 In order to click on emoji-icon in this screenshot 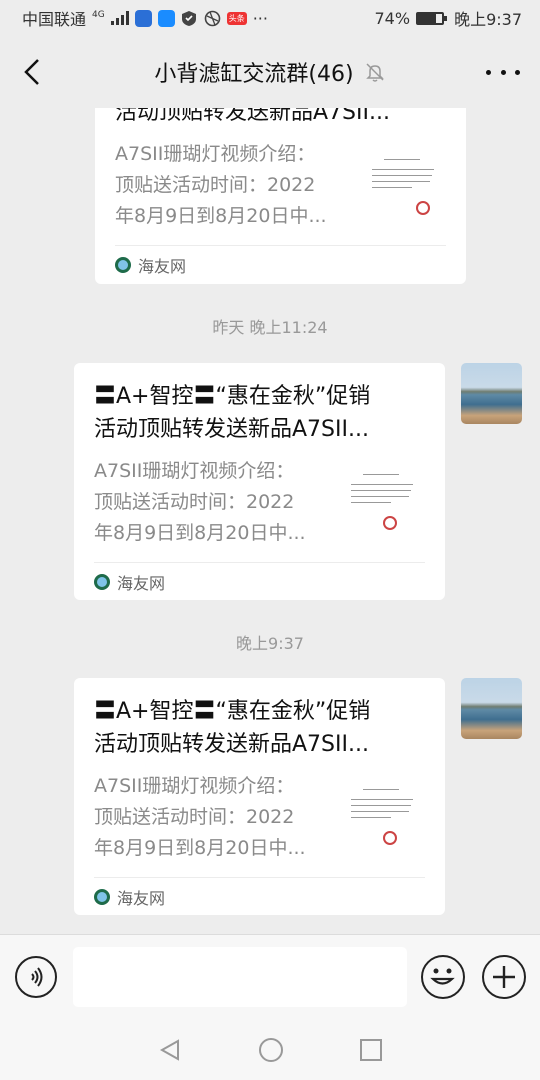, I will do `click(442, 976)`.